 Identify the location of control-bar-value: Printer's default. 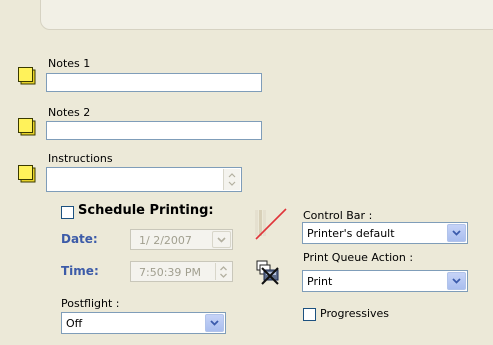
(351, 233).